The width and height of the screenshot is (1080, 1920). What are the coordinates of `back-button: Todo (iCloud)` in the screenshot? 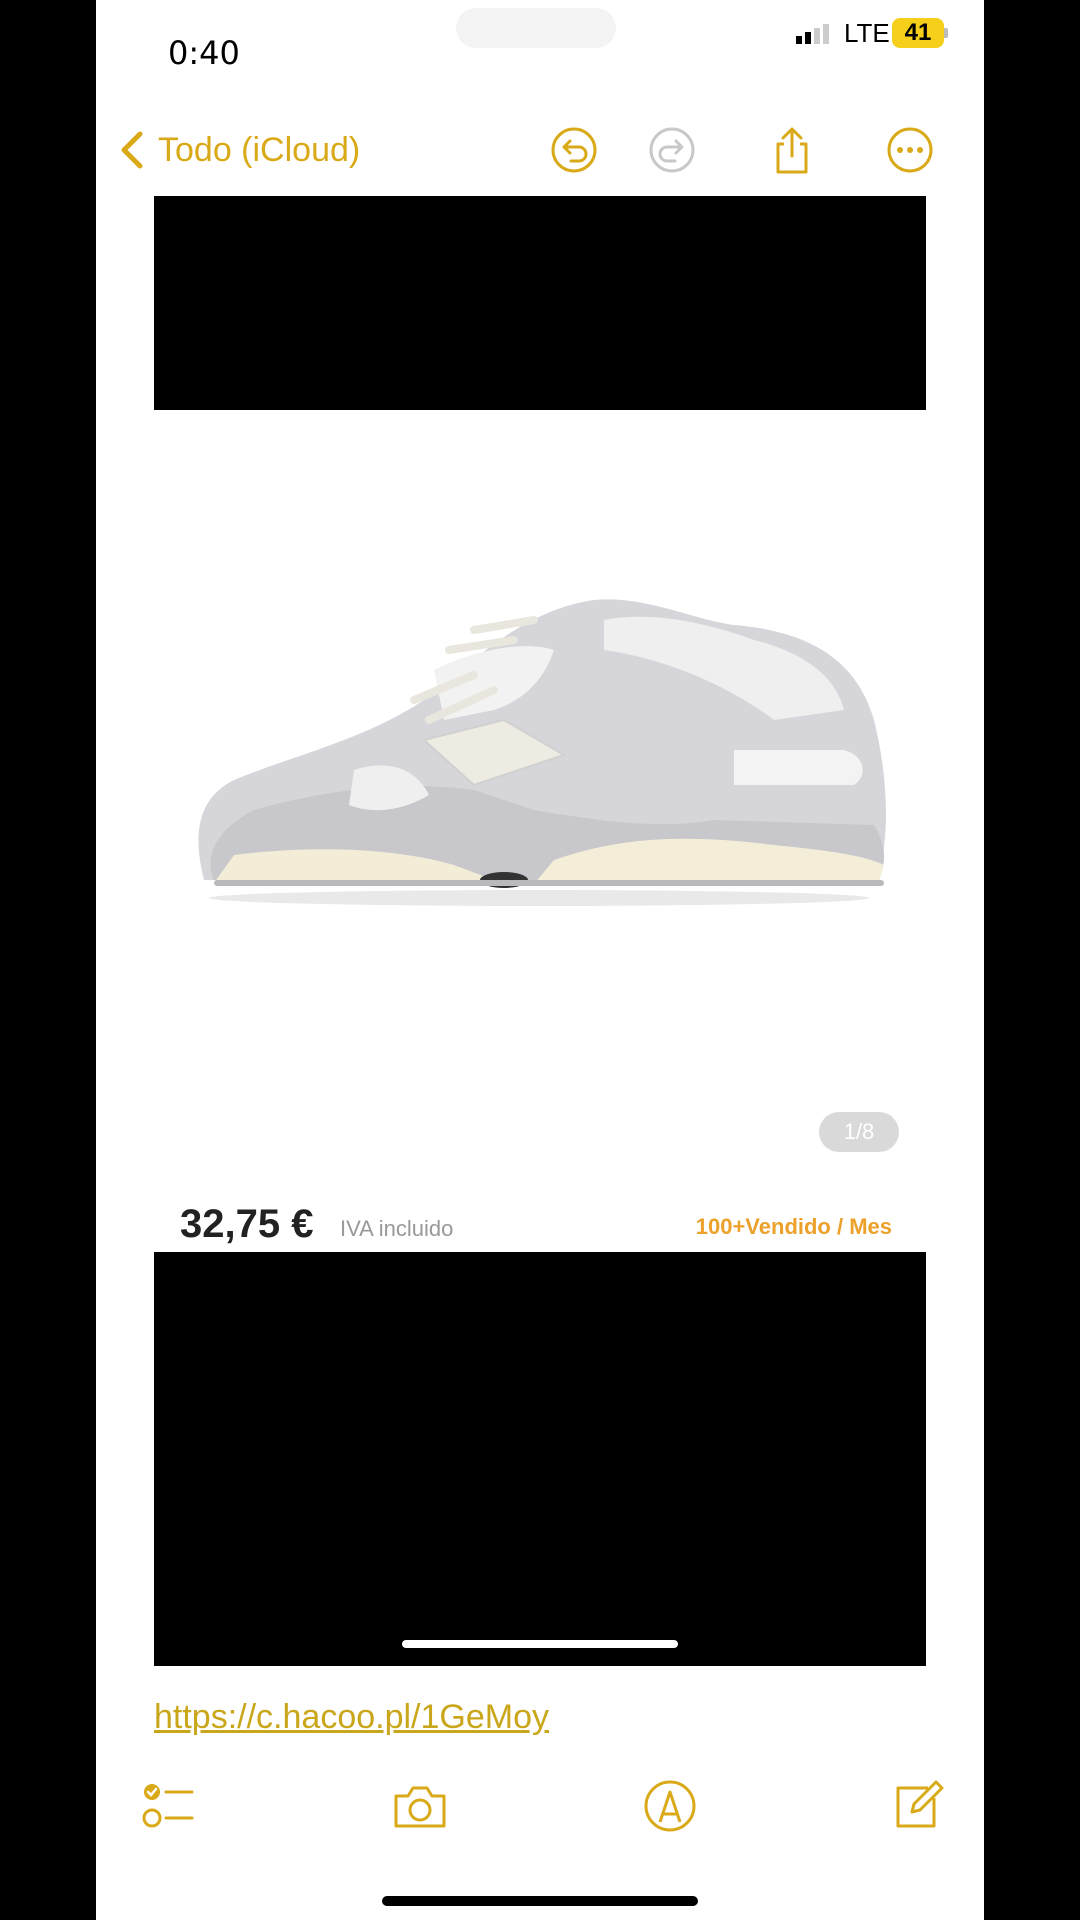 It's located at (240, 150).